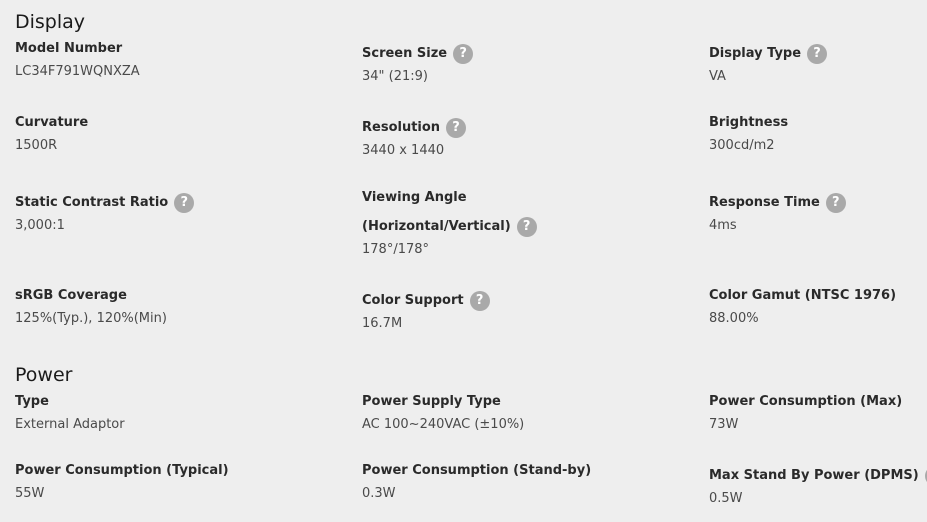 The width and height of the screenshot is (927, 522). I want to click on spec-label: Color Support, so click(413, 300).